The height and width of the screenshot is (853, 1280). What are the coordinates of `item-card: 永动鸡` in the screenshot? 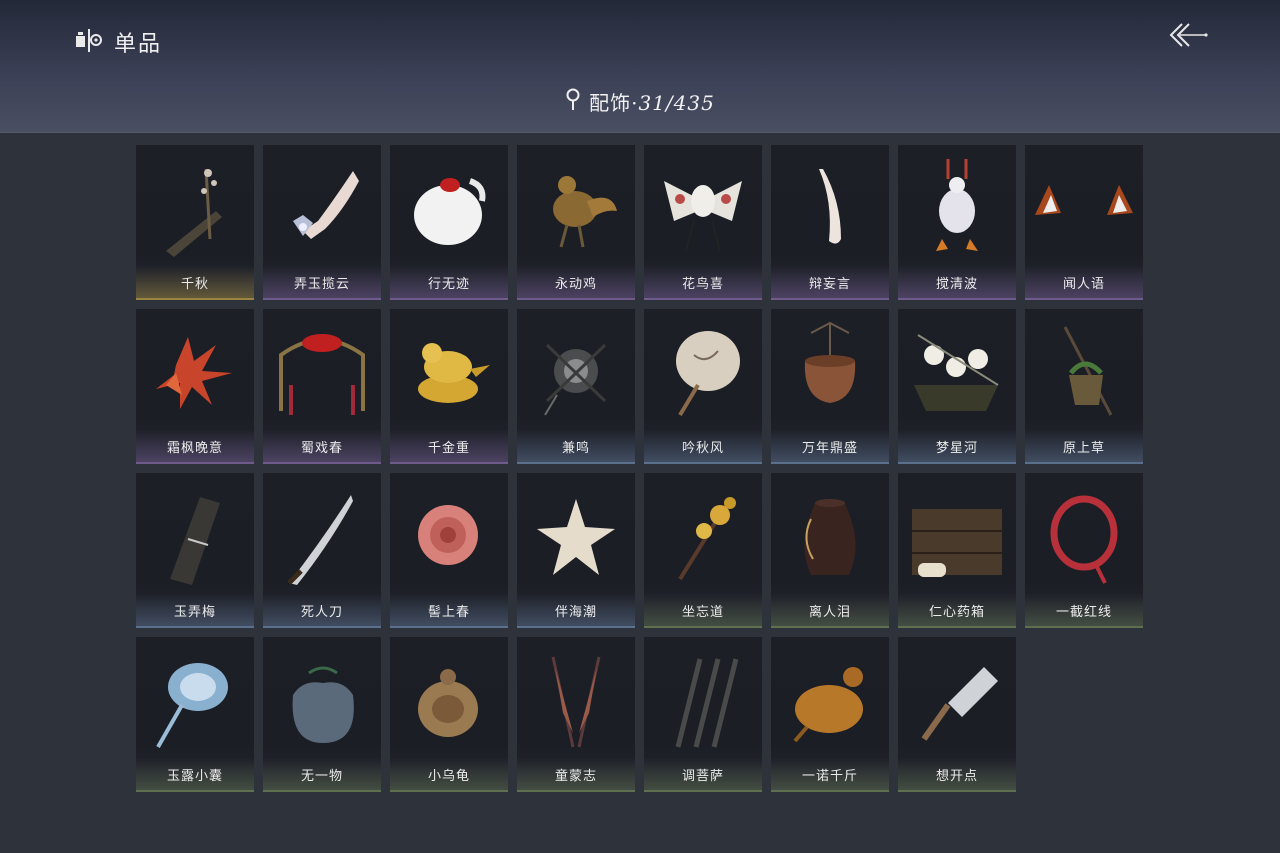 It's located at (576, 222).